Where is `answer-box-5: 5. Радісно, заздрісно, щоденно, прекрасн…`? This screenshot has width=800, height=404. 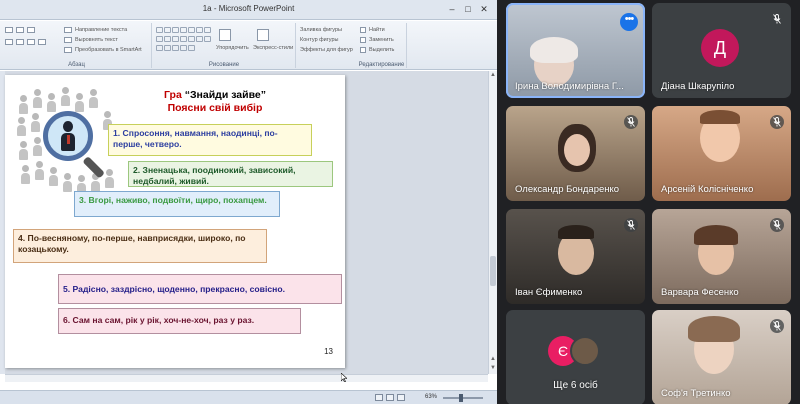 answer-box-5: 5. Радісно, заздрісно, щоденно, прекрасн… is located at coordinates (200, 289).